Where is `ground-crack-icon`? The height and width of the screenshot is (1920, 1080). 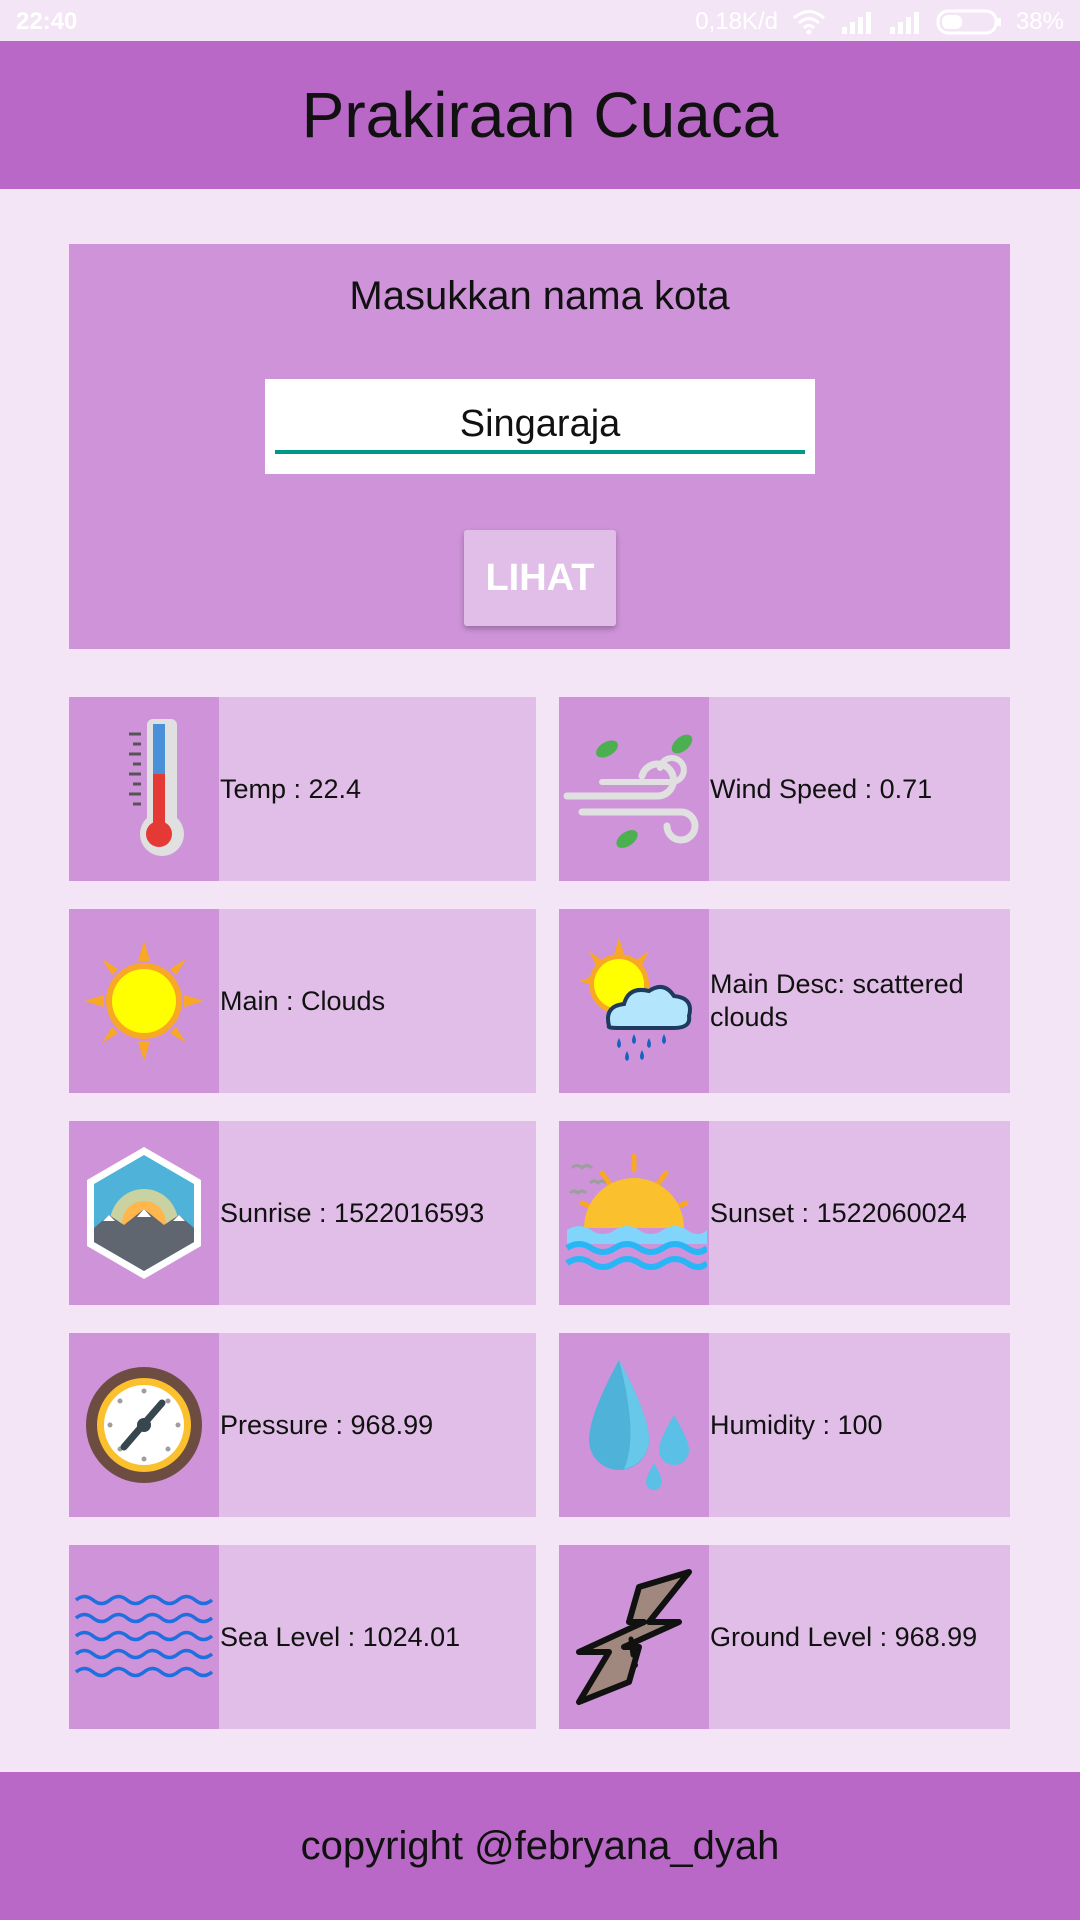
ground-crack-icon is located at coordinates (634, 1637).